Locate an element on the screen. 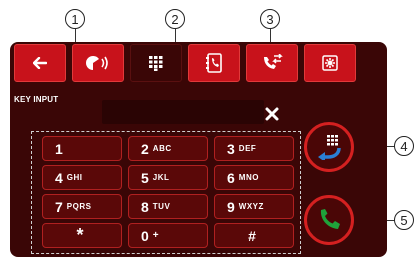  call-log-icon is located at coordinates (273, 61).